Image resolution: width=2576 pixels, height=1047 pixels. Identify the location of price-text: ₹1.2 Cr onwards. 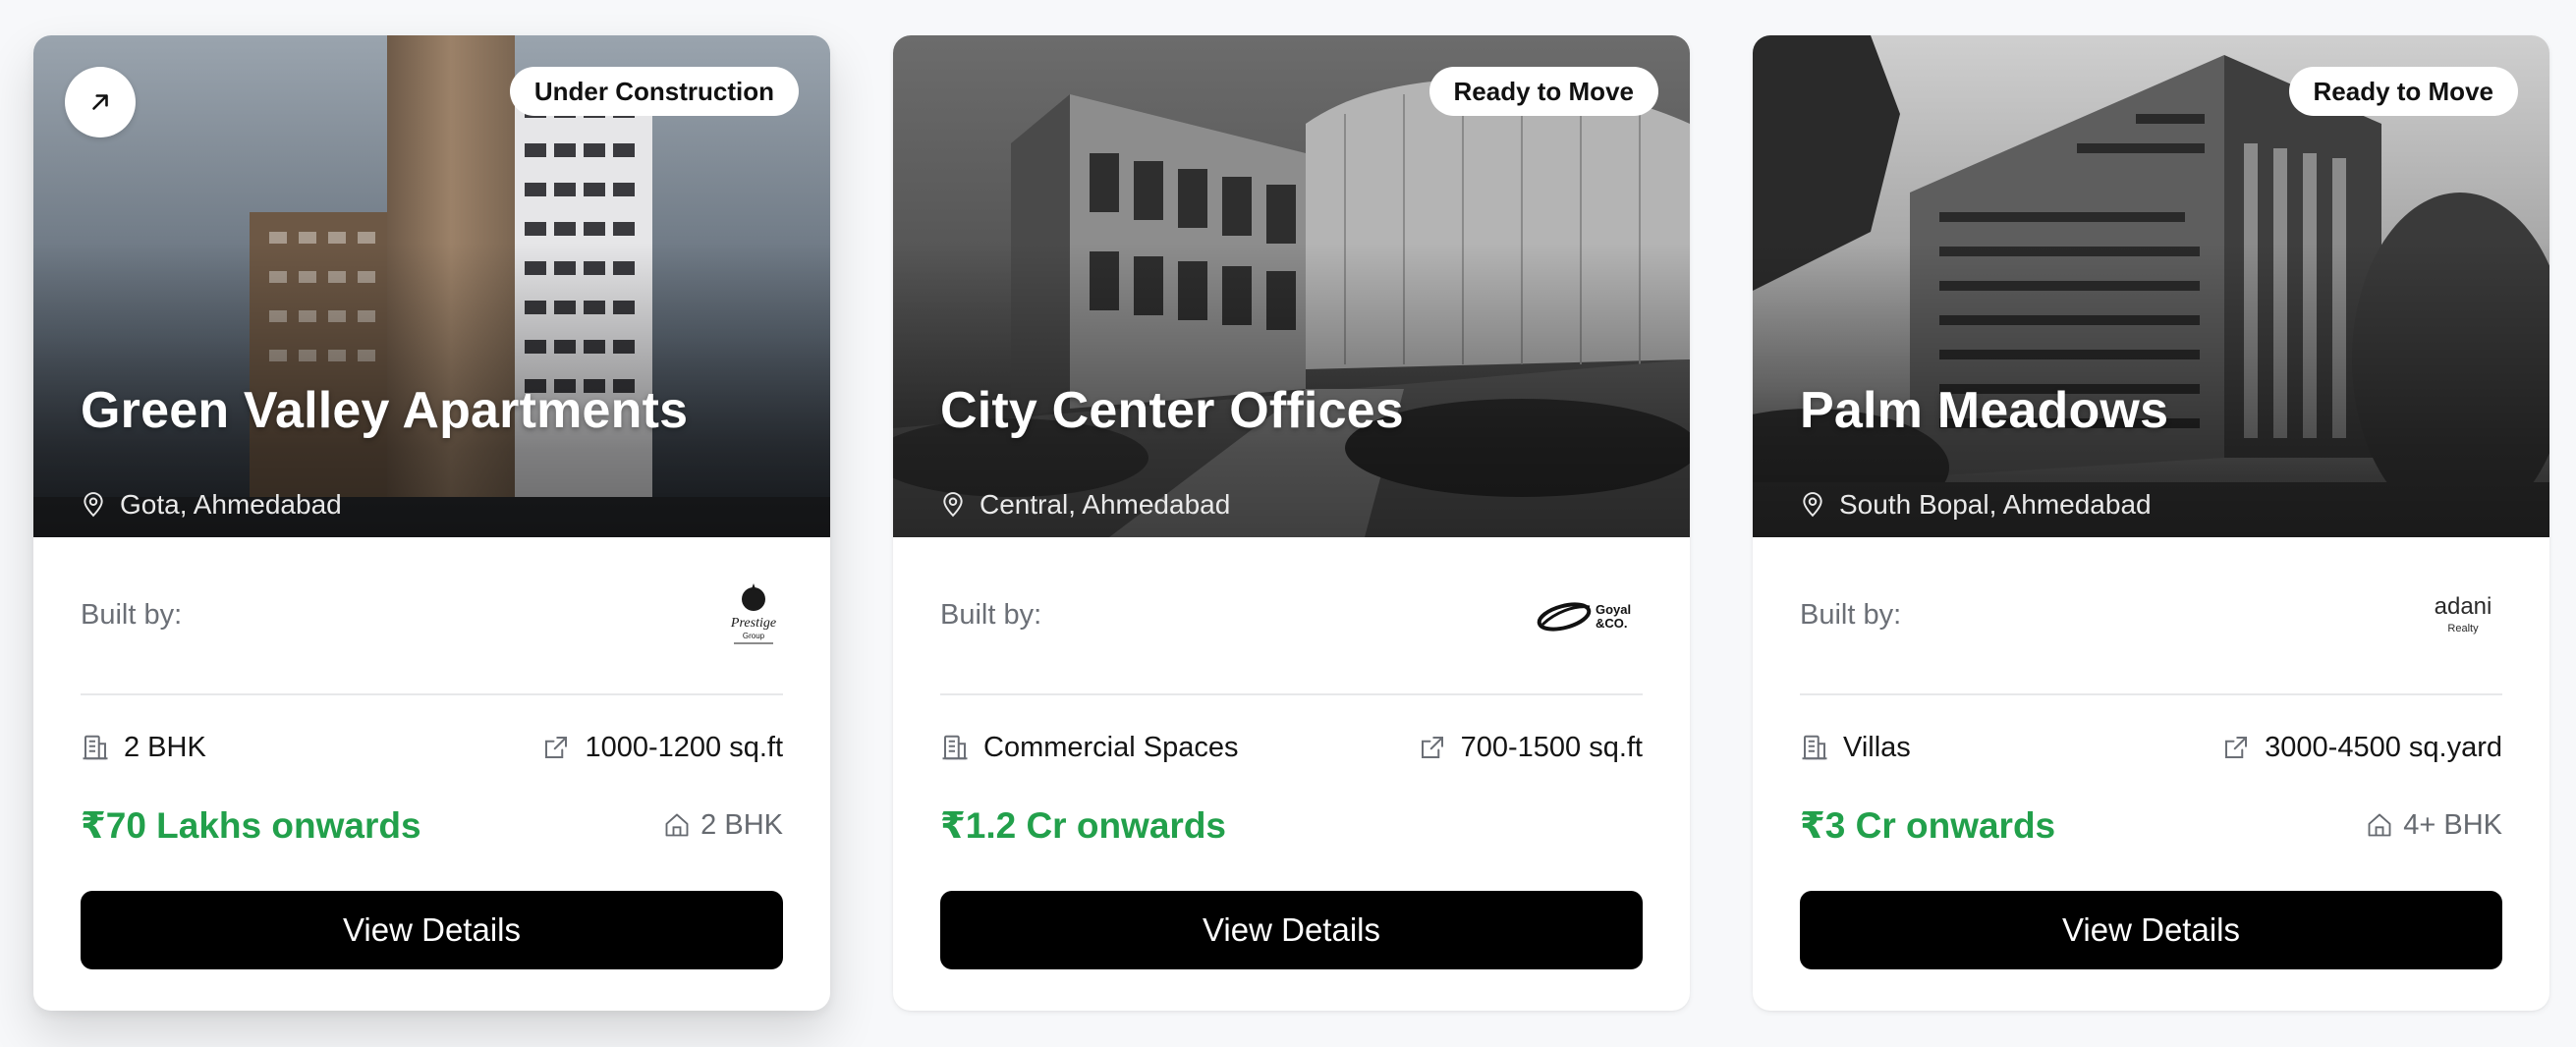
(1083, 825).